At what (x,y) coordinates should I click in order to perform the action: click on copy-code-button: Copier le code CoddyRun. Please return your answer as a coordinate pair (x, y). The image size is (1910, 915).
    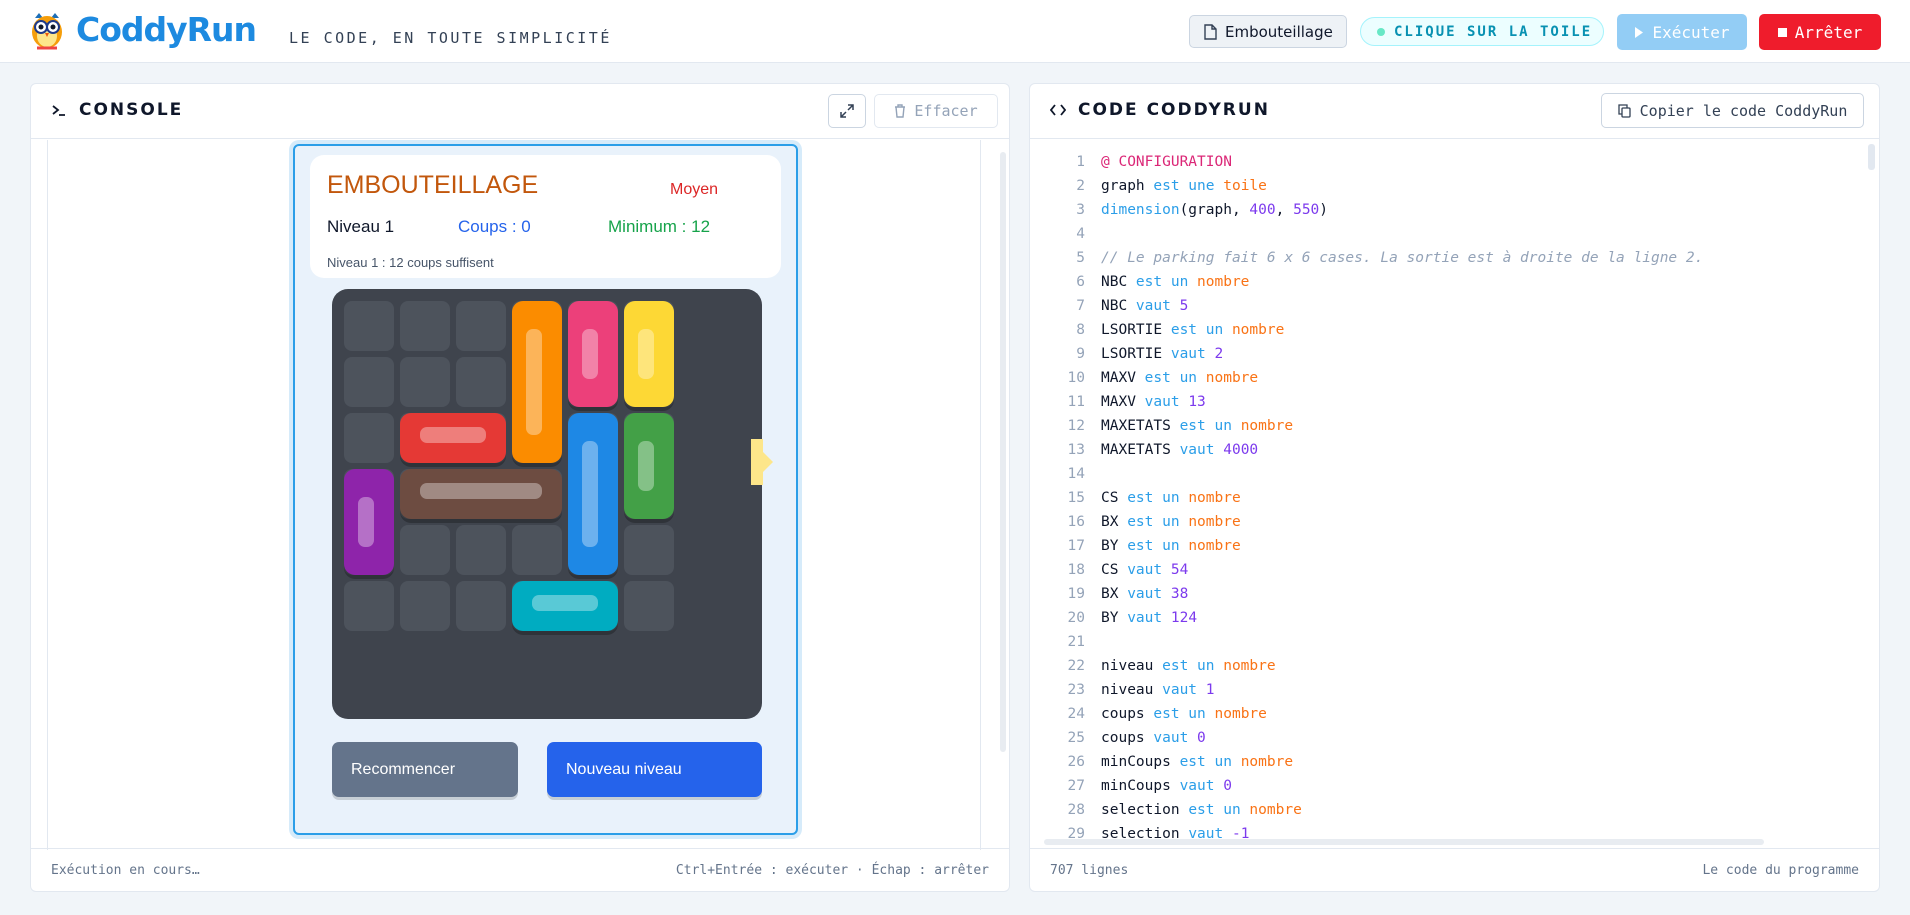
    Looking at the image, I should click on (1732, 110).